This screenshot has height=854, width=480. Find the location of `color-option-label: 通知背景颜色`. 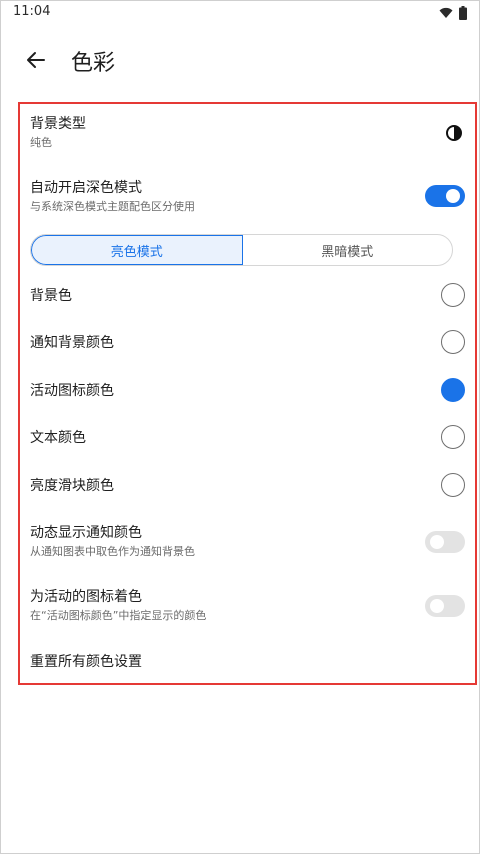

color-option-label: 通知背景颜色 is located at coordinates (72, 343).